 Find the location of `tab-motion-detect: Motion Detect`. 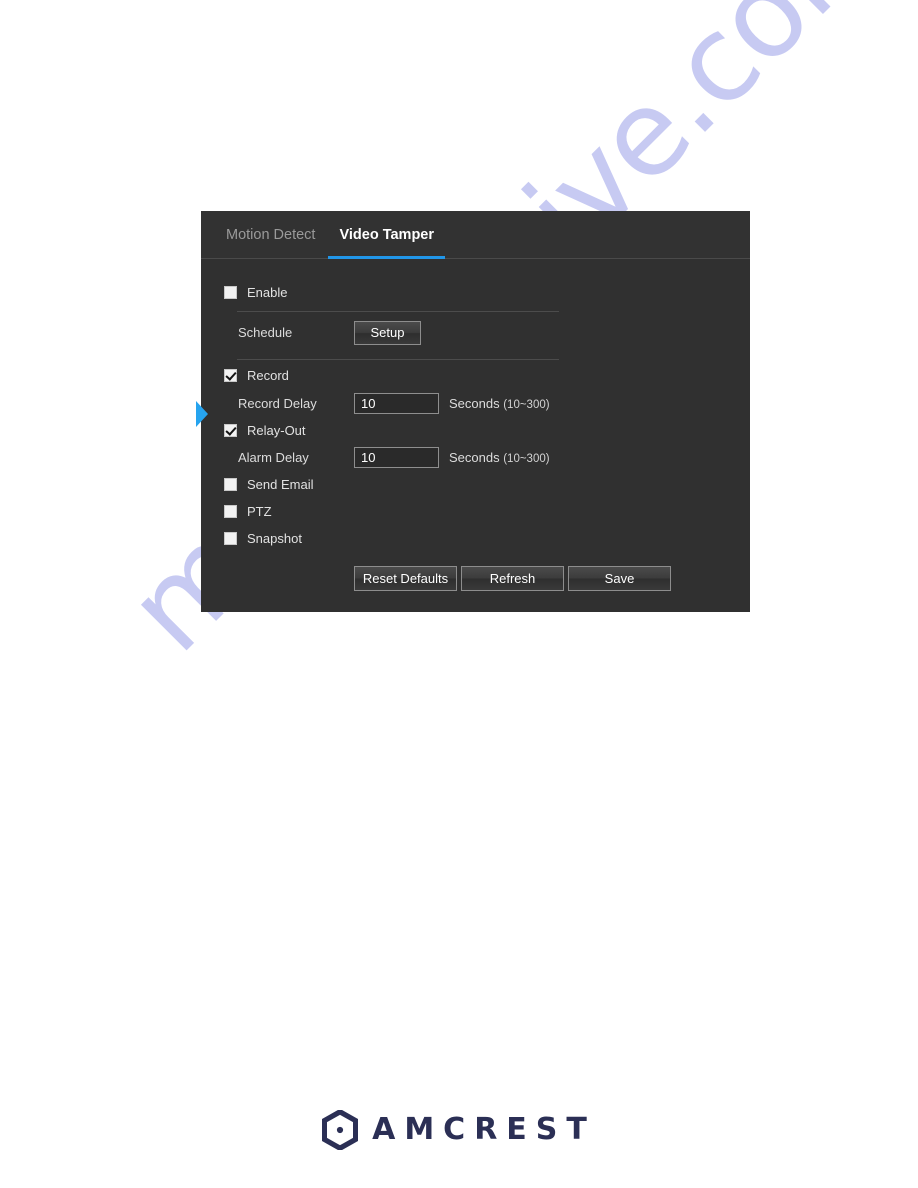

tab-motion-detect: Motion Detect is located at coordinates (270, 235).